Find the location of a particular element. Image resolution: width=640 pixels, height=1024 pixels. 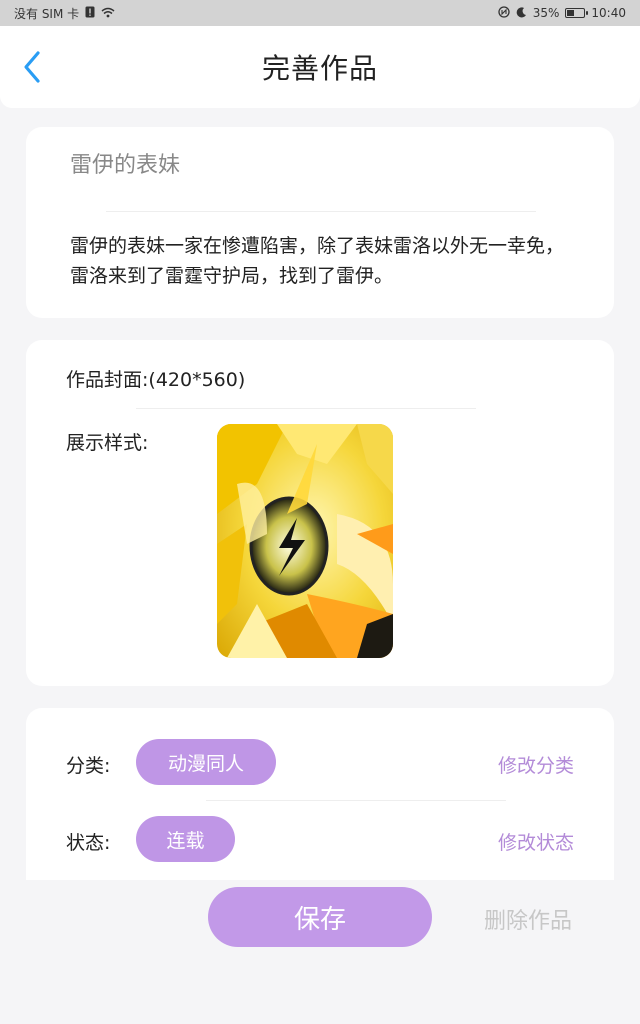

category-label: 分类: is located at coordinates (88, 766).